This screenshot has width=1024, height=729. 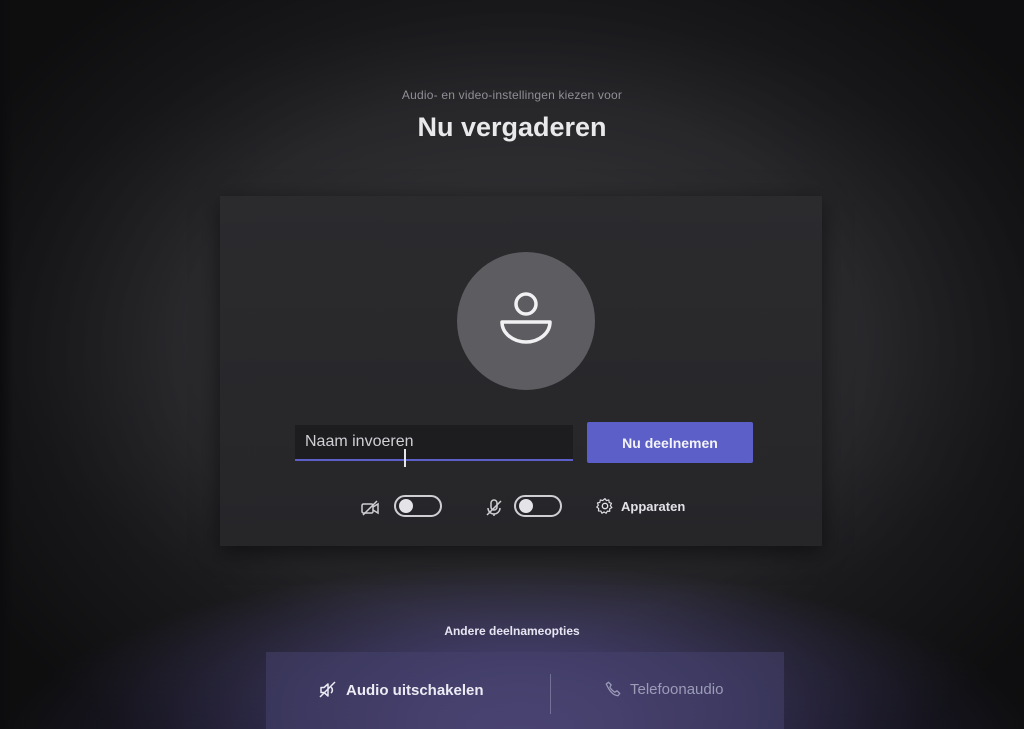 I want to click on phone-audio-option: Telefoonaudio, so click(x=663, y=689).